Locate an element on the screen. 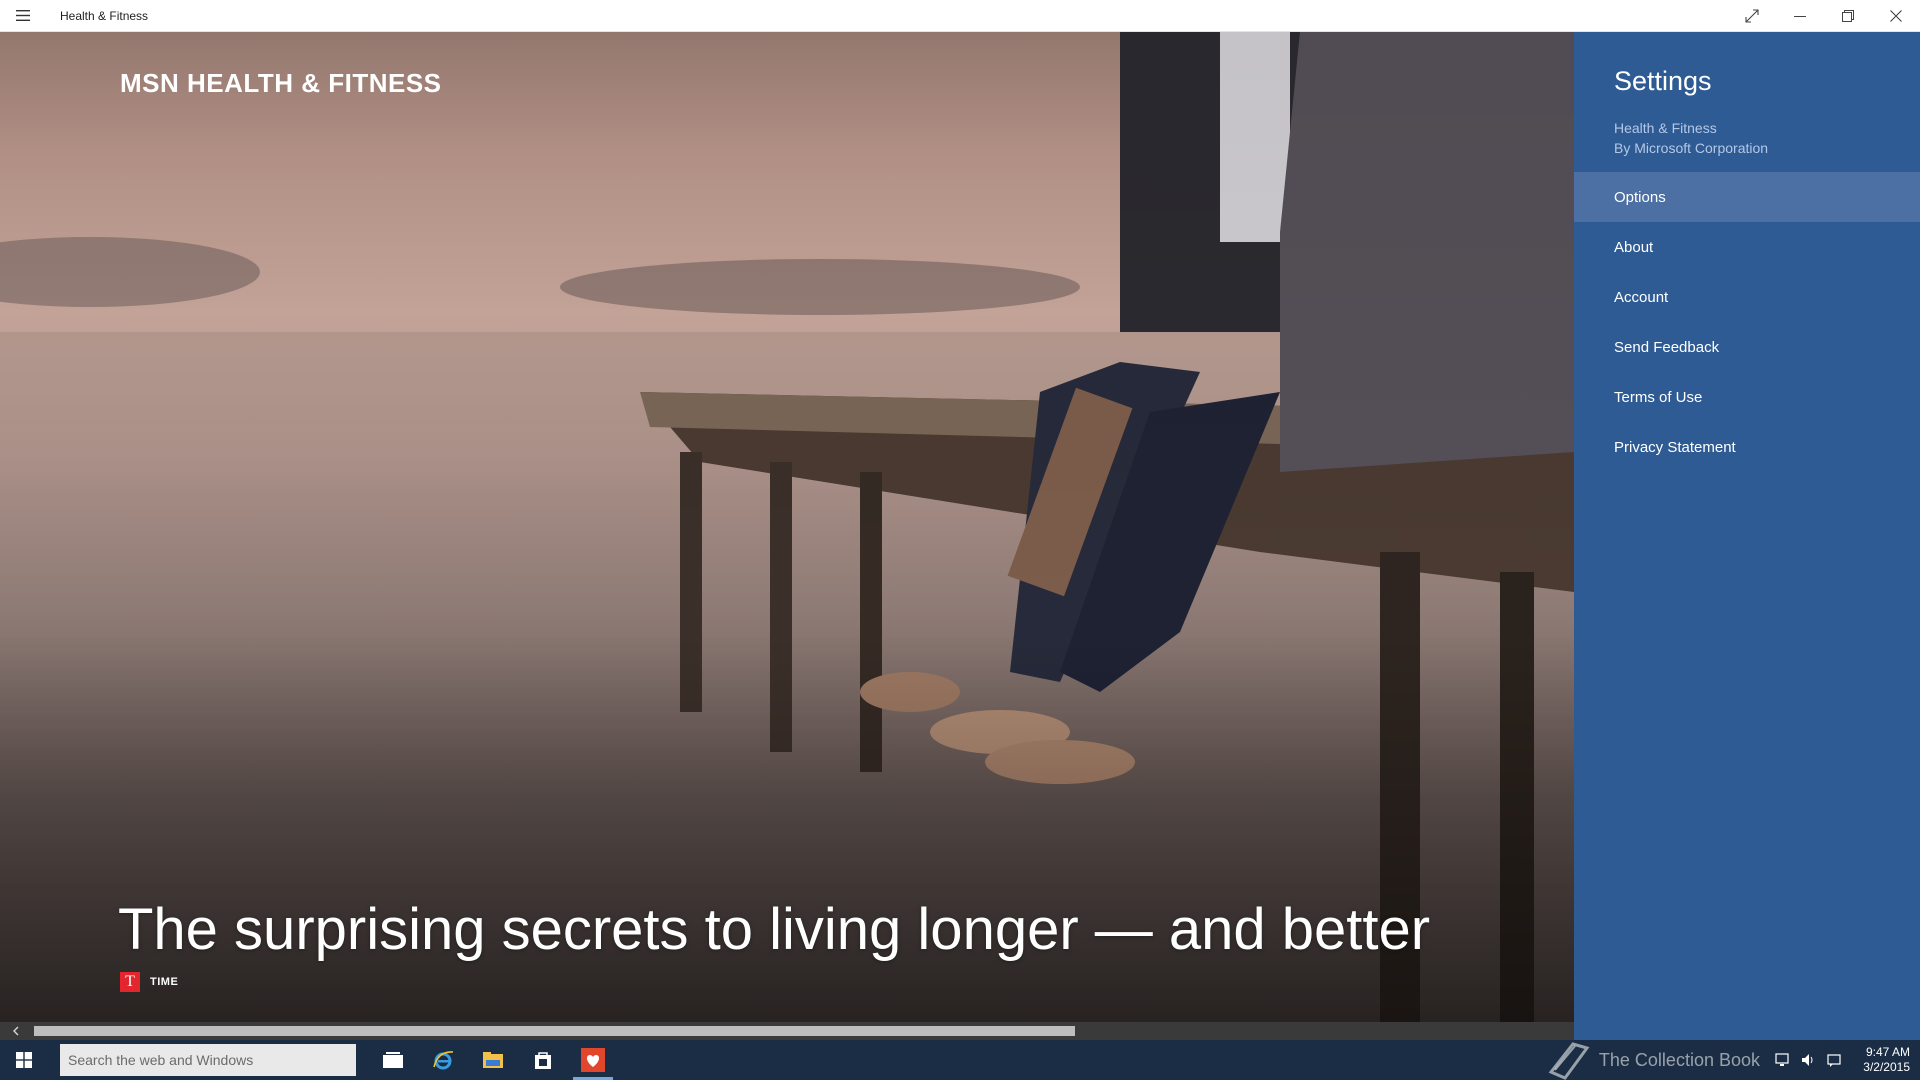 This screenshot has height=1080, width=1920. fullscreen-button is located at coordinates (1752, 16).